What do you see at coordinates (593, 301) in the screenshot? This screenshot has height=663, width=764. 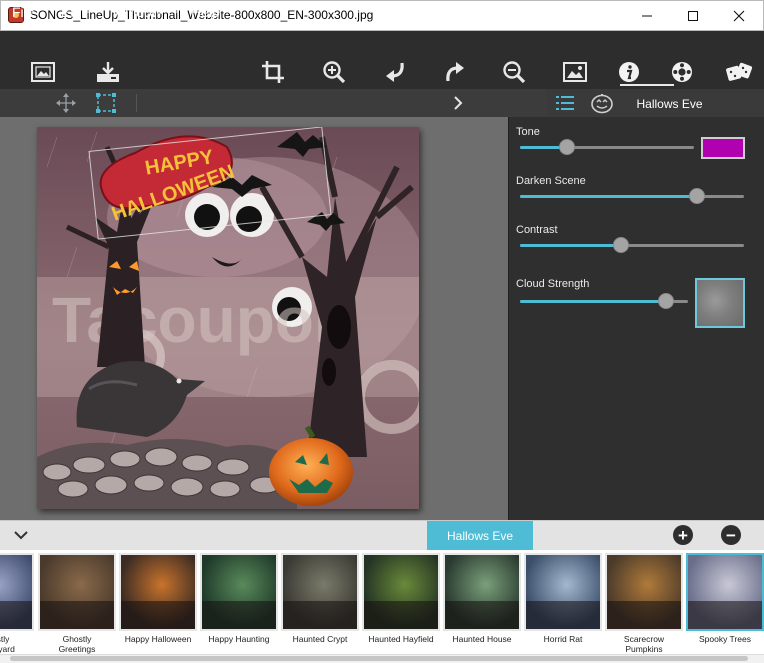 I see `cloud-track-fill` at bounding box center [593, 301].